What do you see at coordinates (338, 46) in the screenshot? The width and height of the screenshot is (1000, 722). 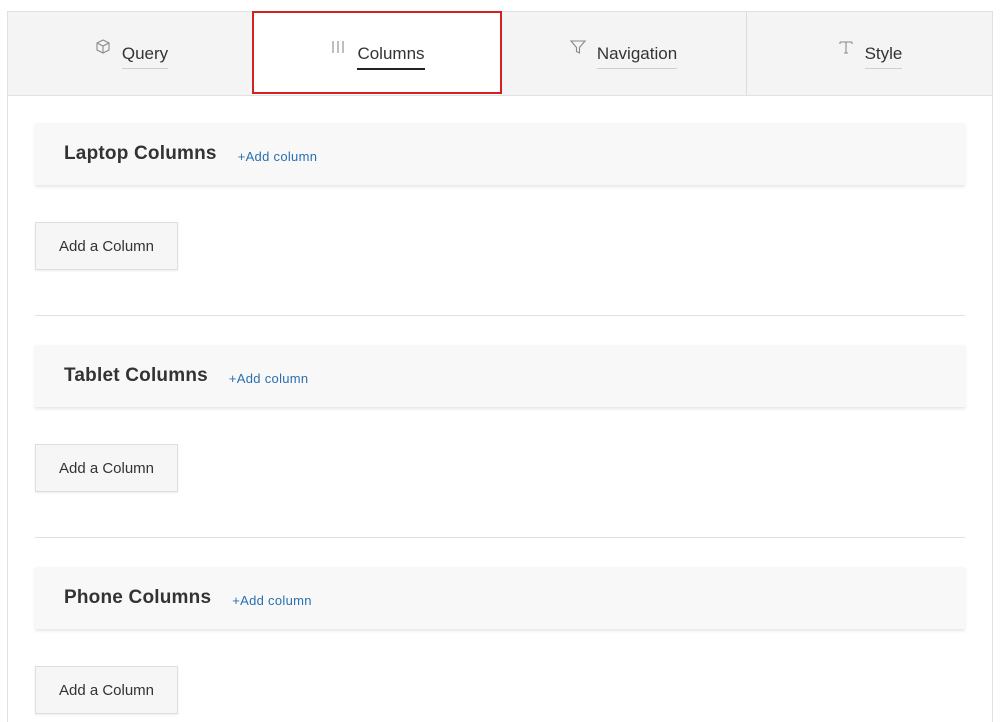 I see `columns-icon` at bounding box center [338, 46].